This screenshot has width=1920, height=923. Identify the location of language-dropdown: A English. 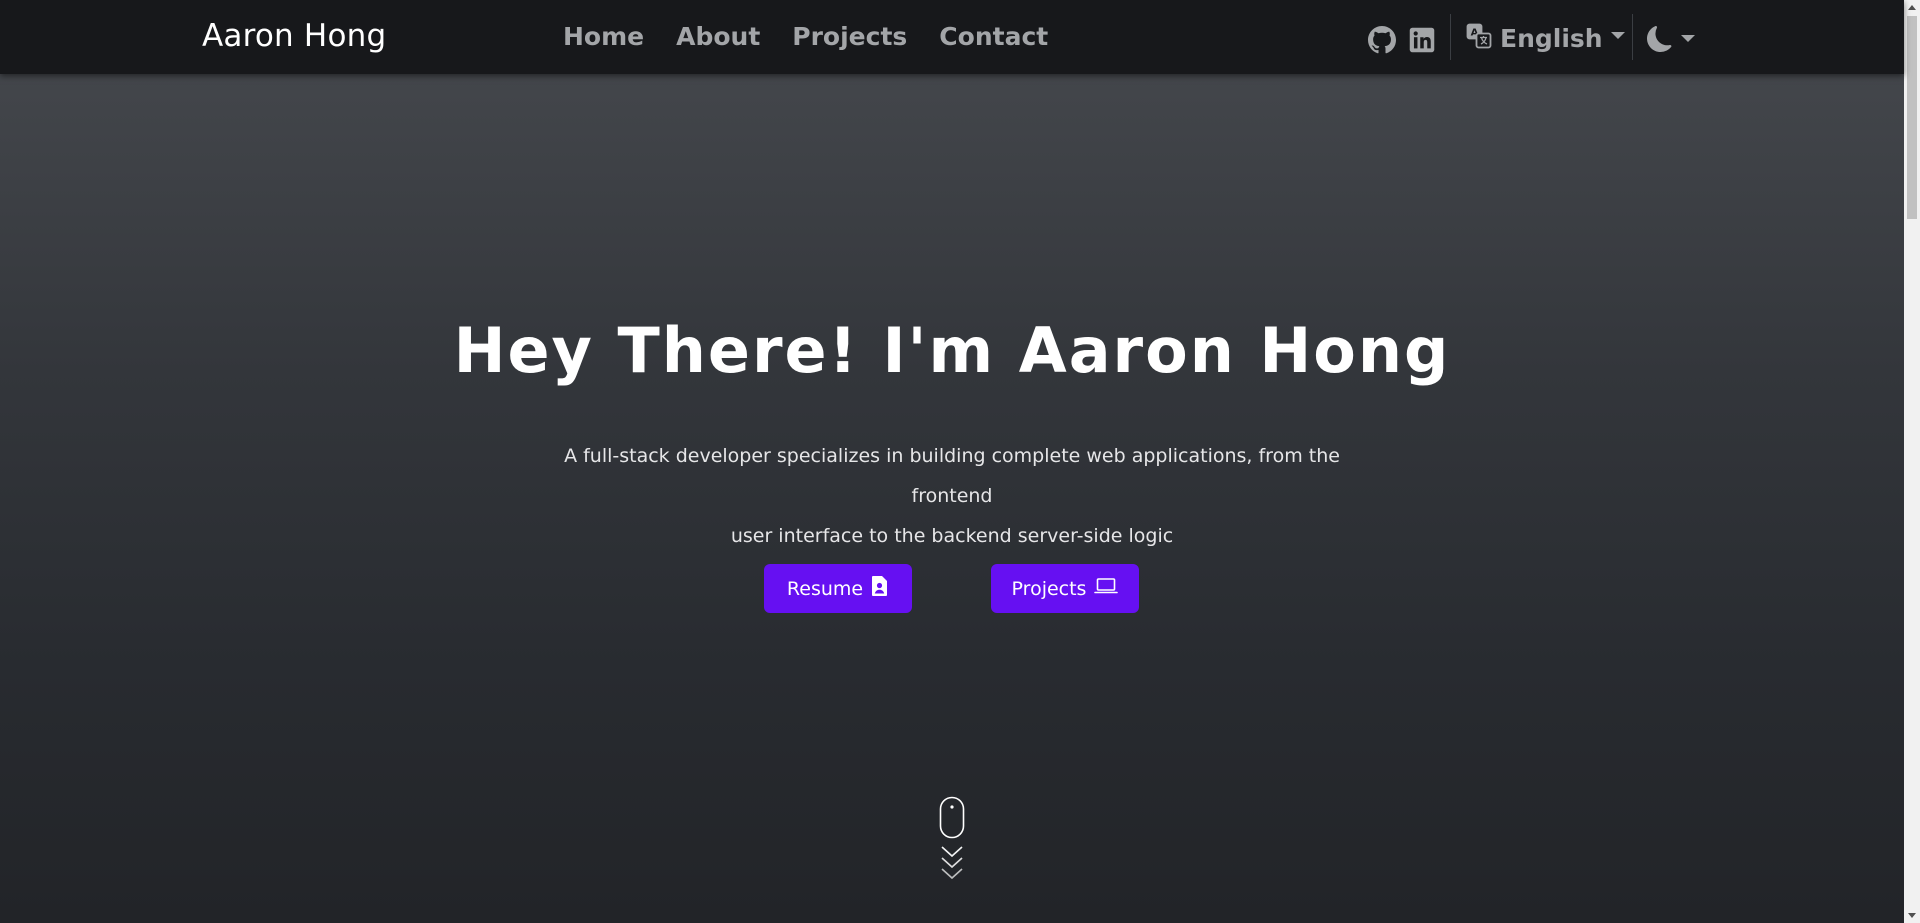
(1545, 38).